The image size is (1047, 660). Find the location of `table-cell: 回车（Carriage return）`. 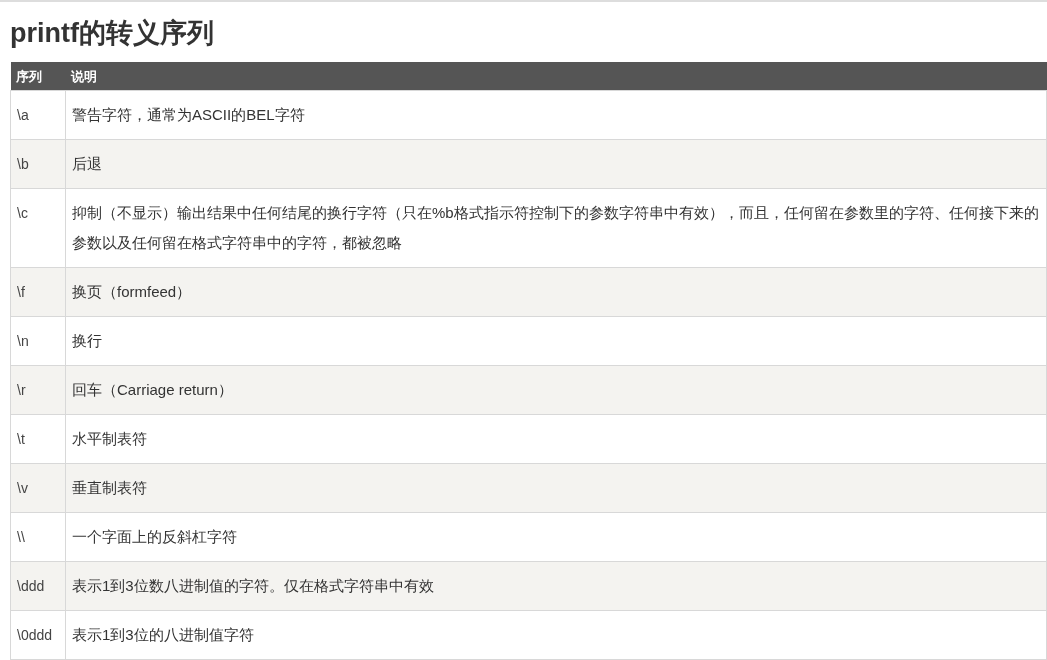

table-cell: 回车（Carriage return） is located at coordinates (556, 390).